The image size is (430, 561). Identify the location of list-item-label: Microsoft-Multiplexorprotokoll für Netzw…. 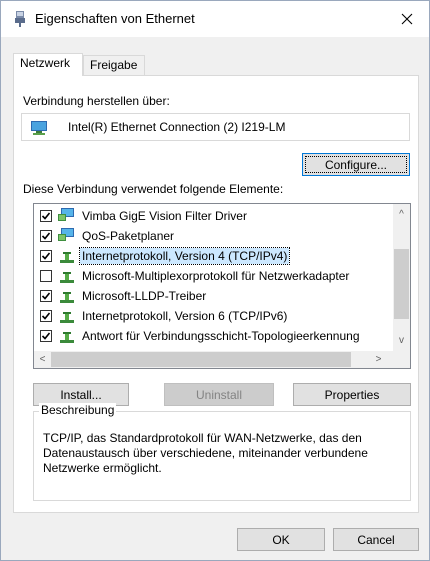
(216, 276).